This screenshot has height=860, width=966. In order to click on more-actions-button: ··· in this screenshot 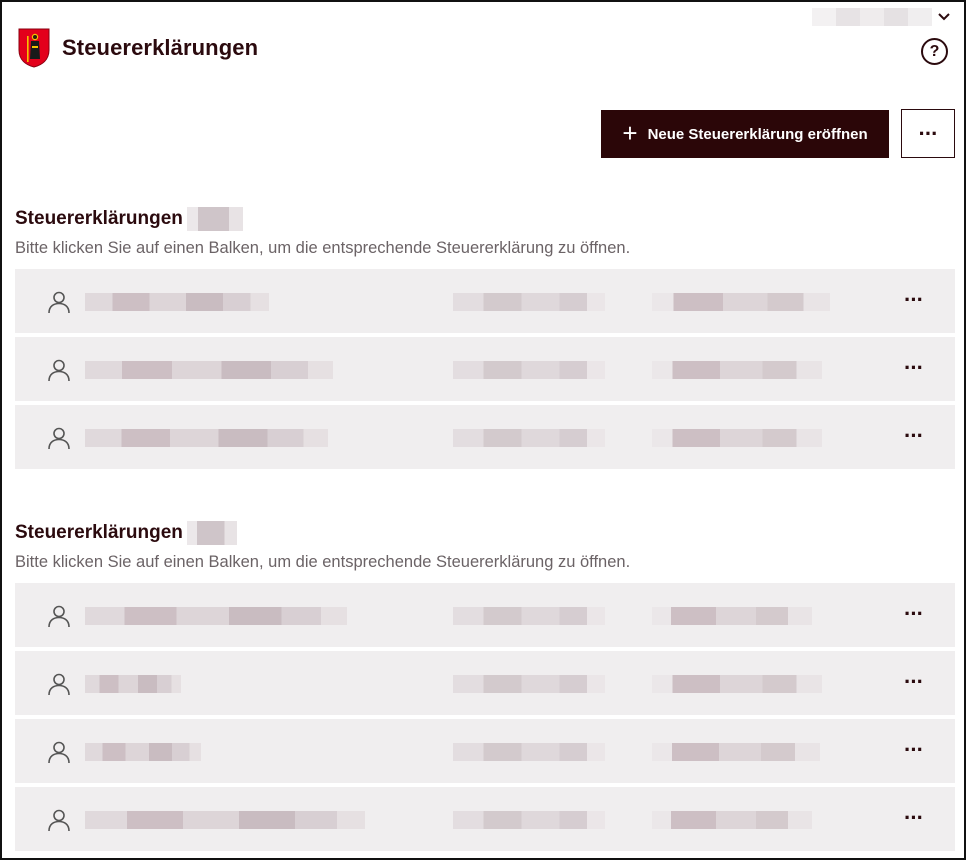, I will do `click(928, 133)`.